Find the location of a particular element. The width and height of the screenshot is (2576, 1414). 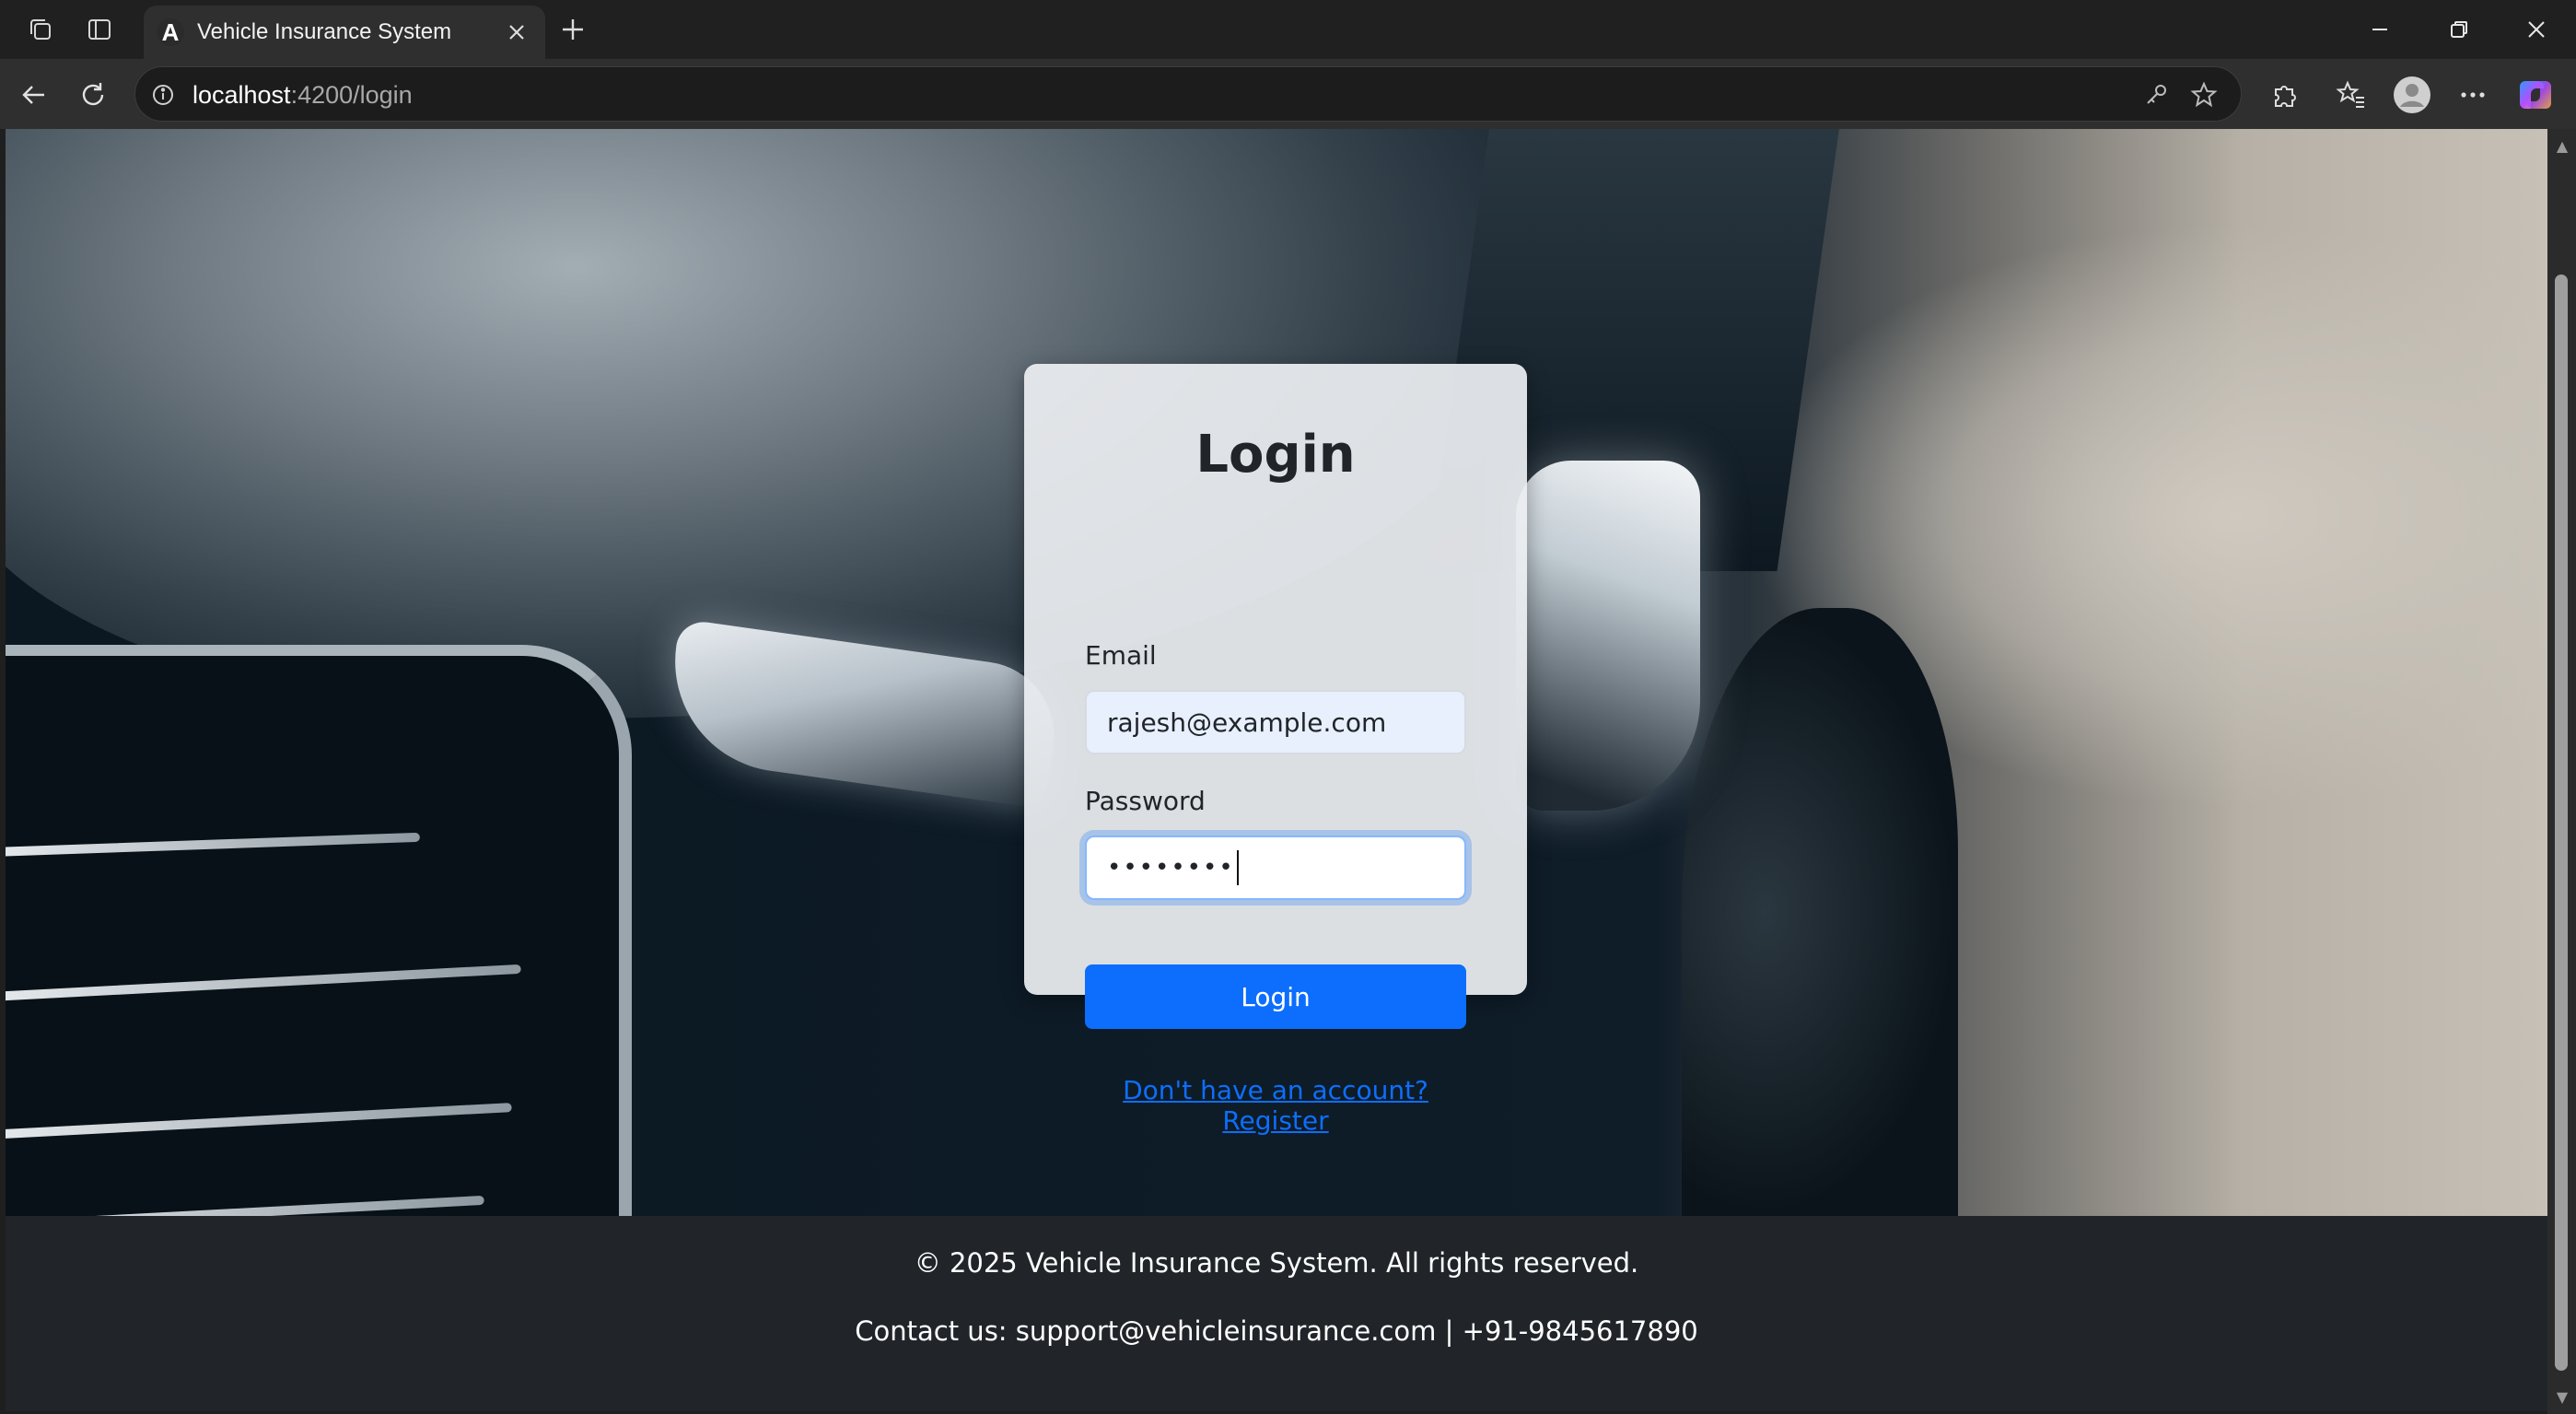

password-value: •••••••• is located at coordinates (1171, 868).